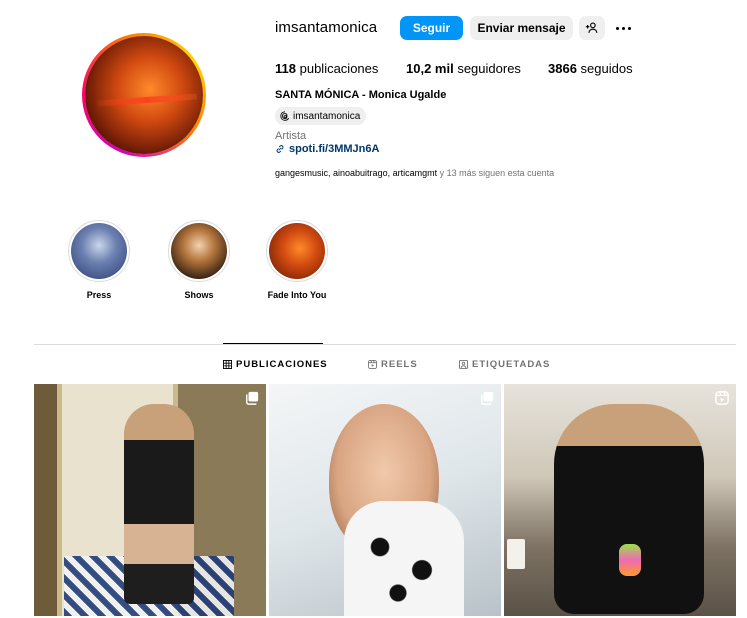 The image size is (747, 618). I want to click on threads-handle: imsantamonica, so click(327, 116).